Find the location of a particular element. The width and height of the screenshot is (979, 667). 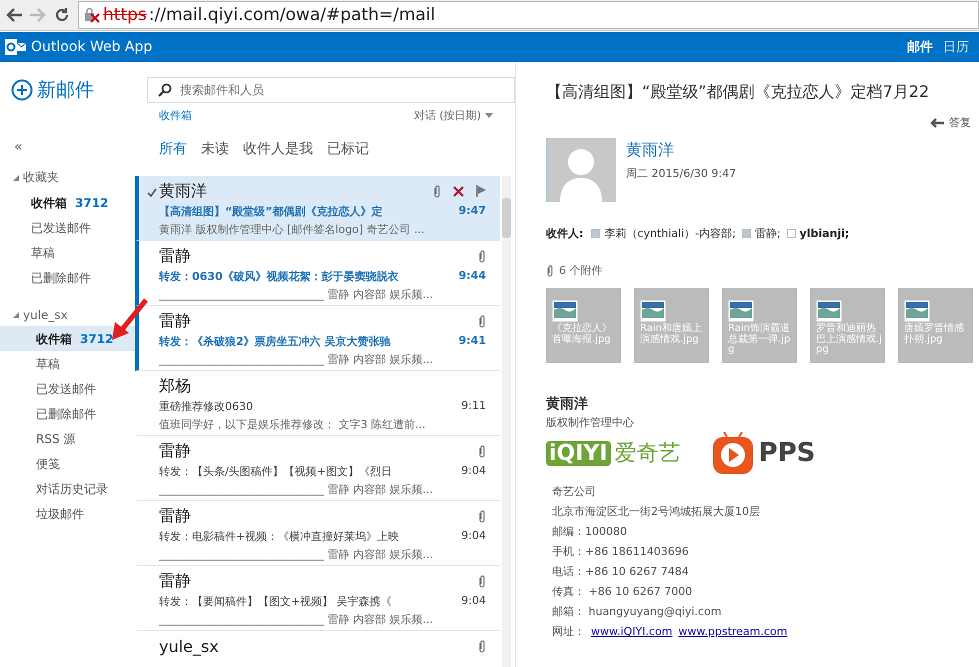

folder-item: 便笺 is located at coordinates (67, 463).